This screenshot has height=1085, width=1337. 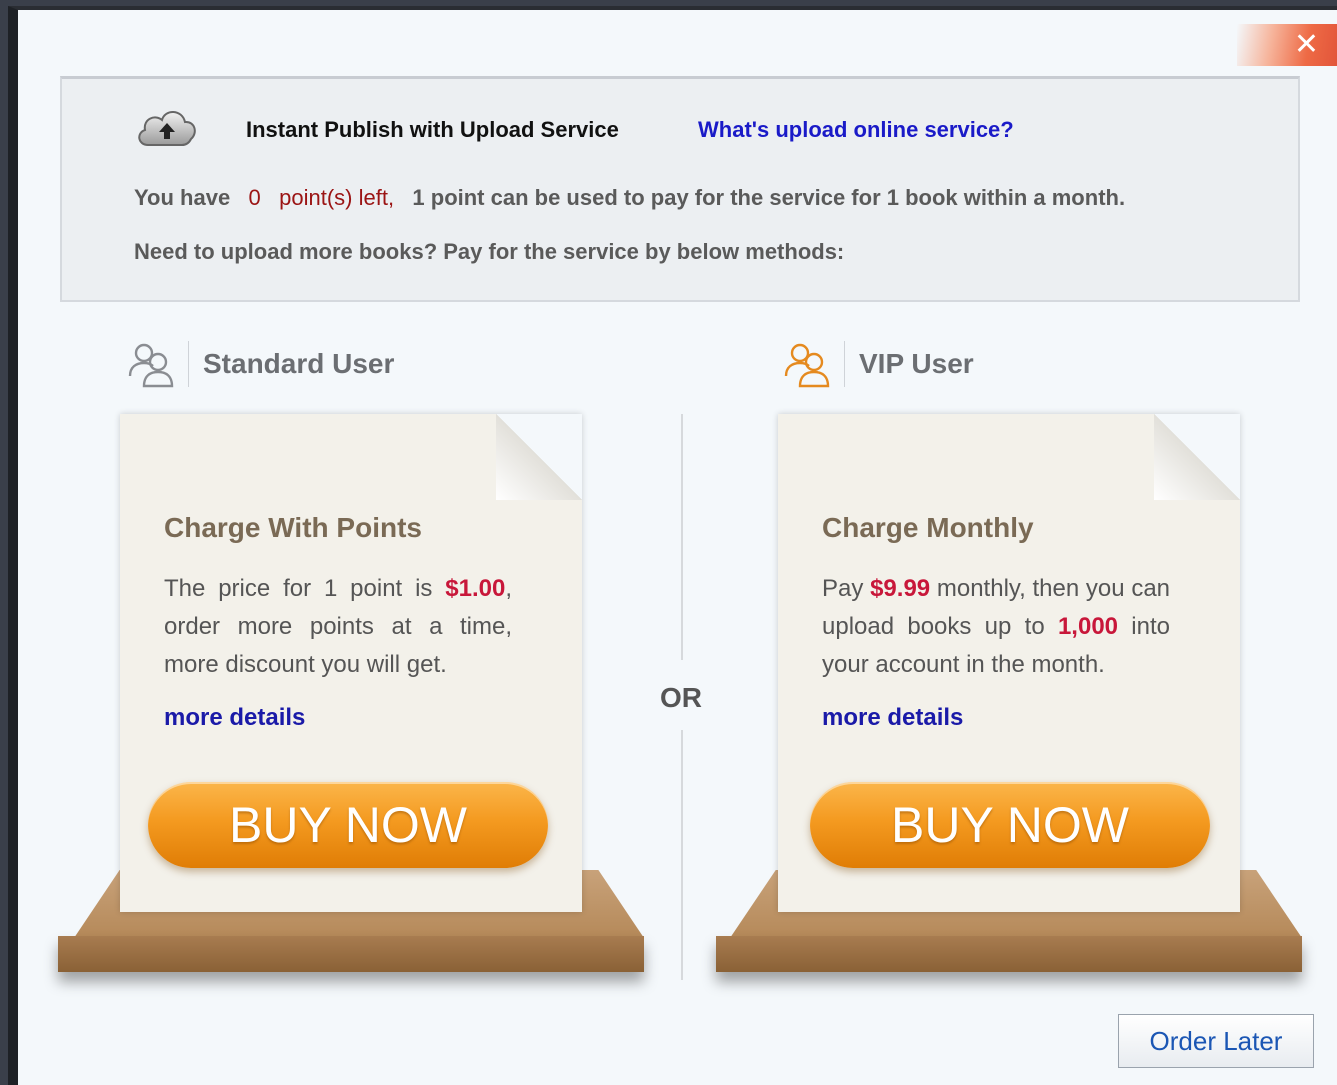 What do you see at coordinates (293, 527) in the screenshot?
I see `card-title: Charge With Points` at bounding box center [293, 527].